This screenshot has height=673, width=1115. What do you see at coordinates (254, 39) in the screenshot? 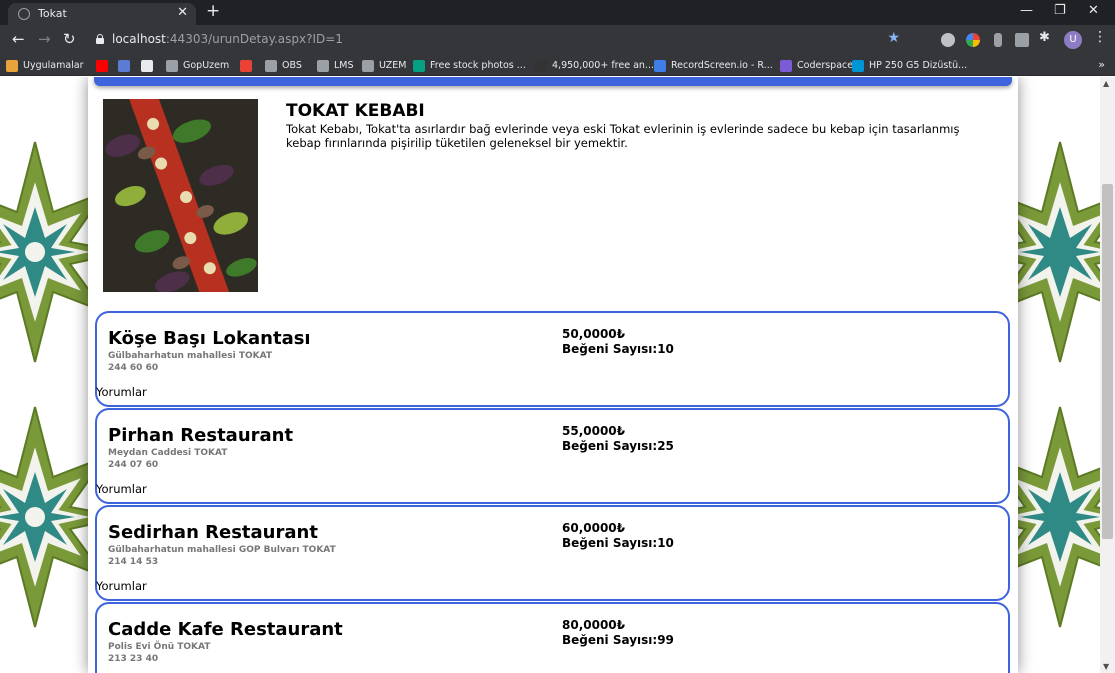
I see `url-path: :44303/urunDetay.aspx?ID=1` at bounding box center [254, 39].